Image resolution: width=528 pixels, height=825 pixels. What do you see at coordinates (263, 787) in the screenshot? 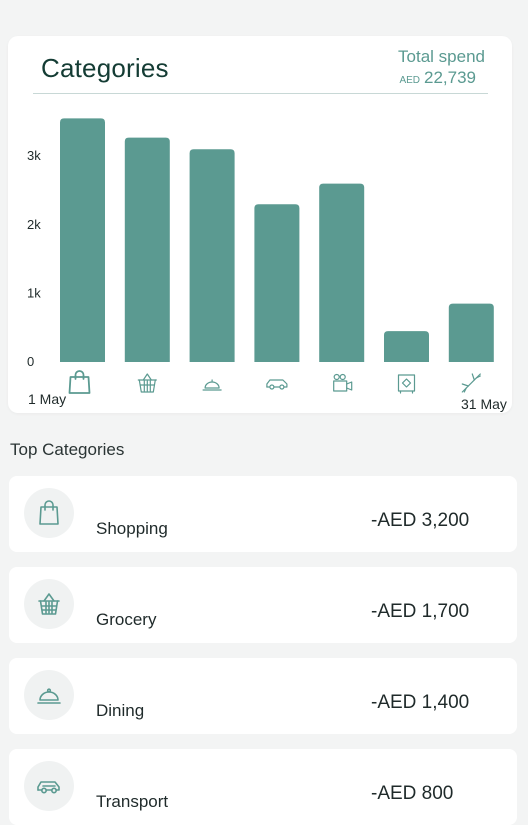
I see `category-row-transport: Transport -AED 800` at bounding box center [263, 787].